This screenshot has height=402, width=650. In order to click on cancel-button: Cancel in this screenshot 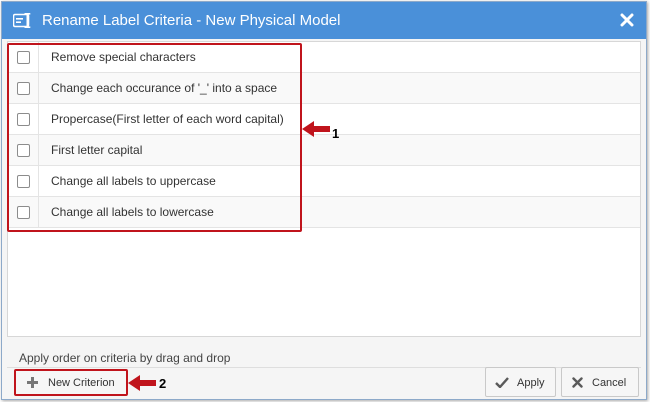, I will do `click(600, 382)`.